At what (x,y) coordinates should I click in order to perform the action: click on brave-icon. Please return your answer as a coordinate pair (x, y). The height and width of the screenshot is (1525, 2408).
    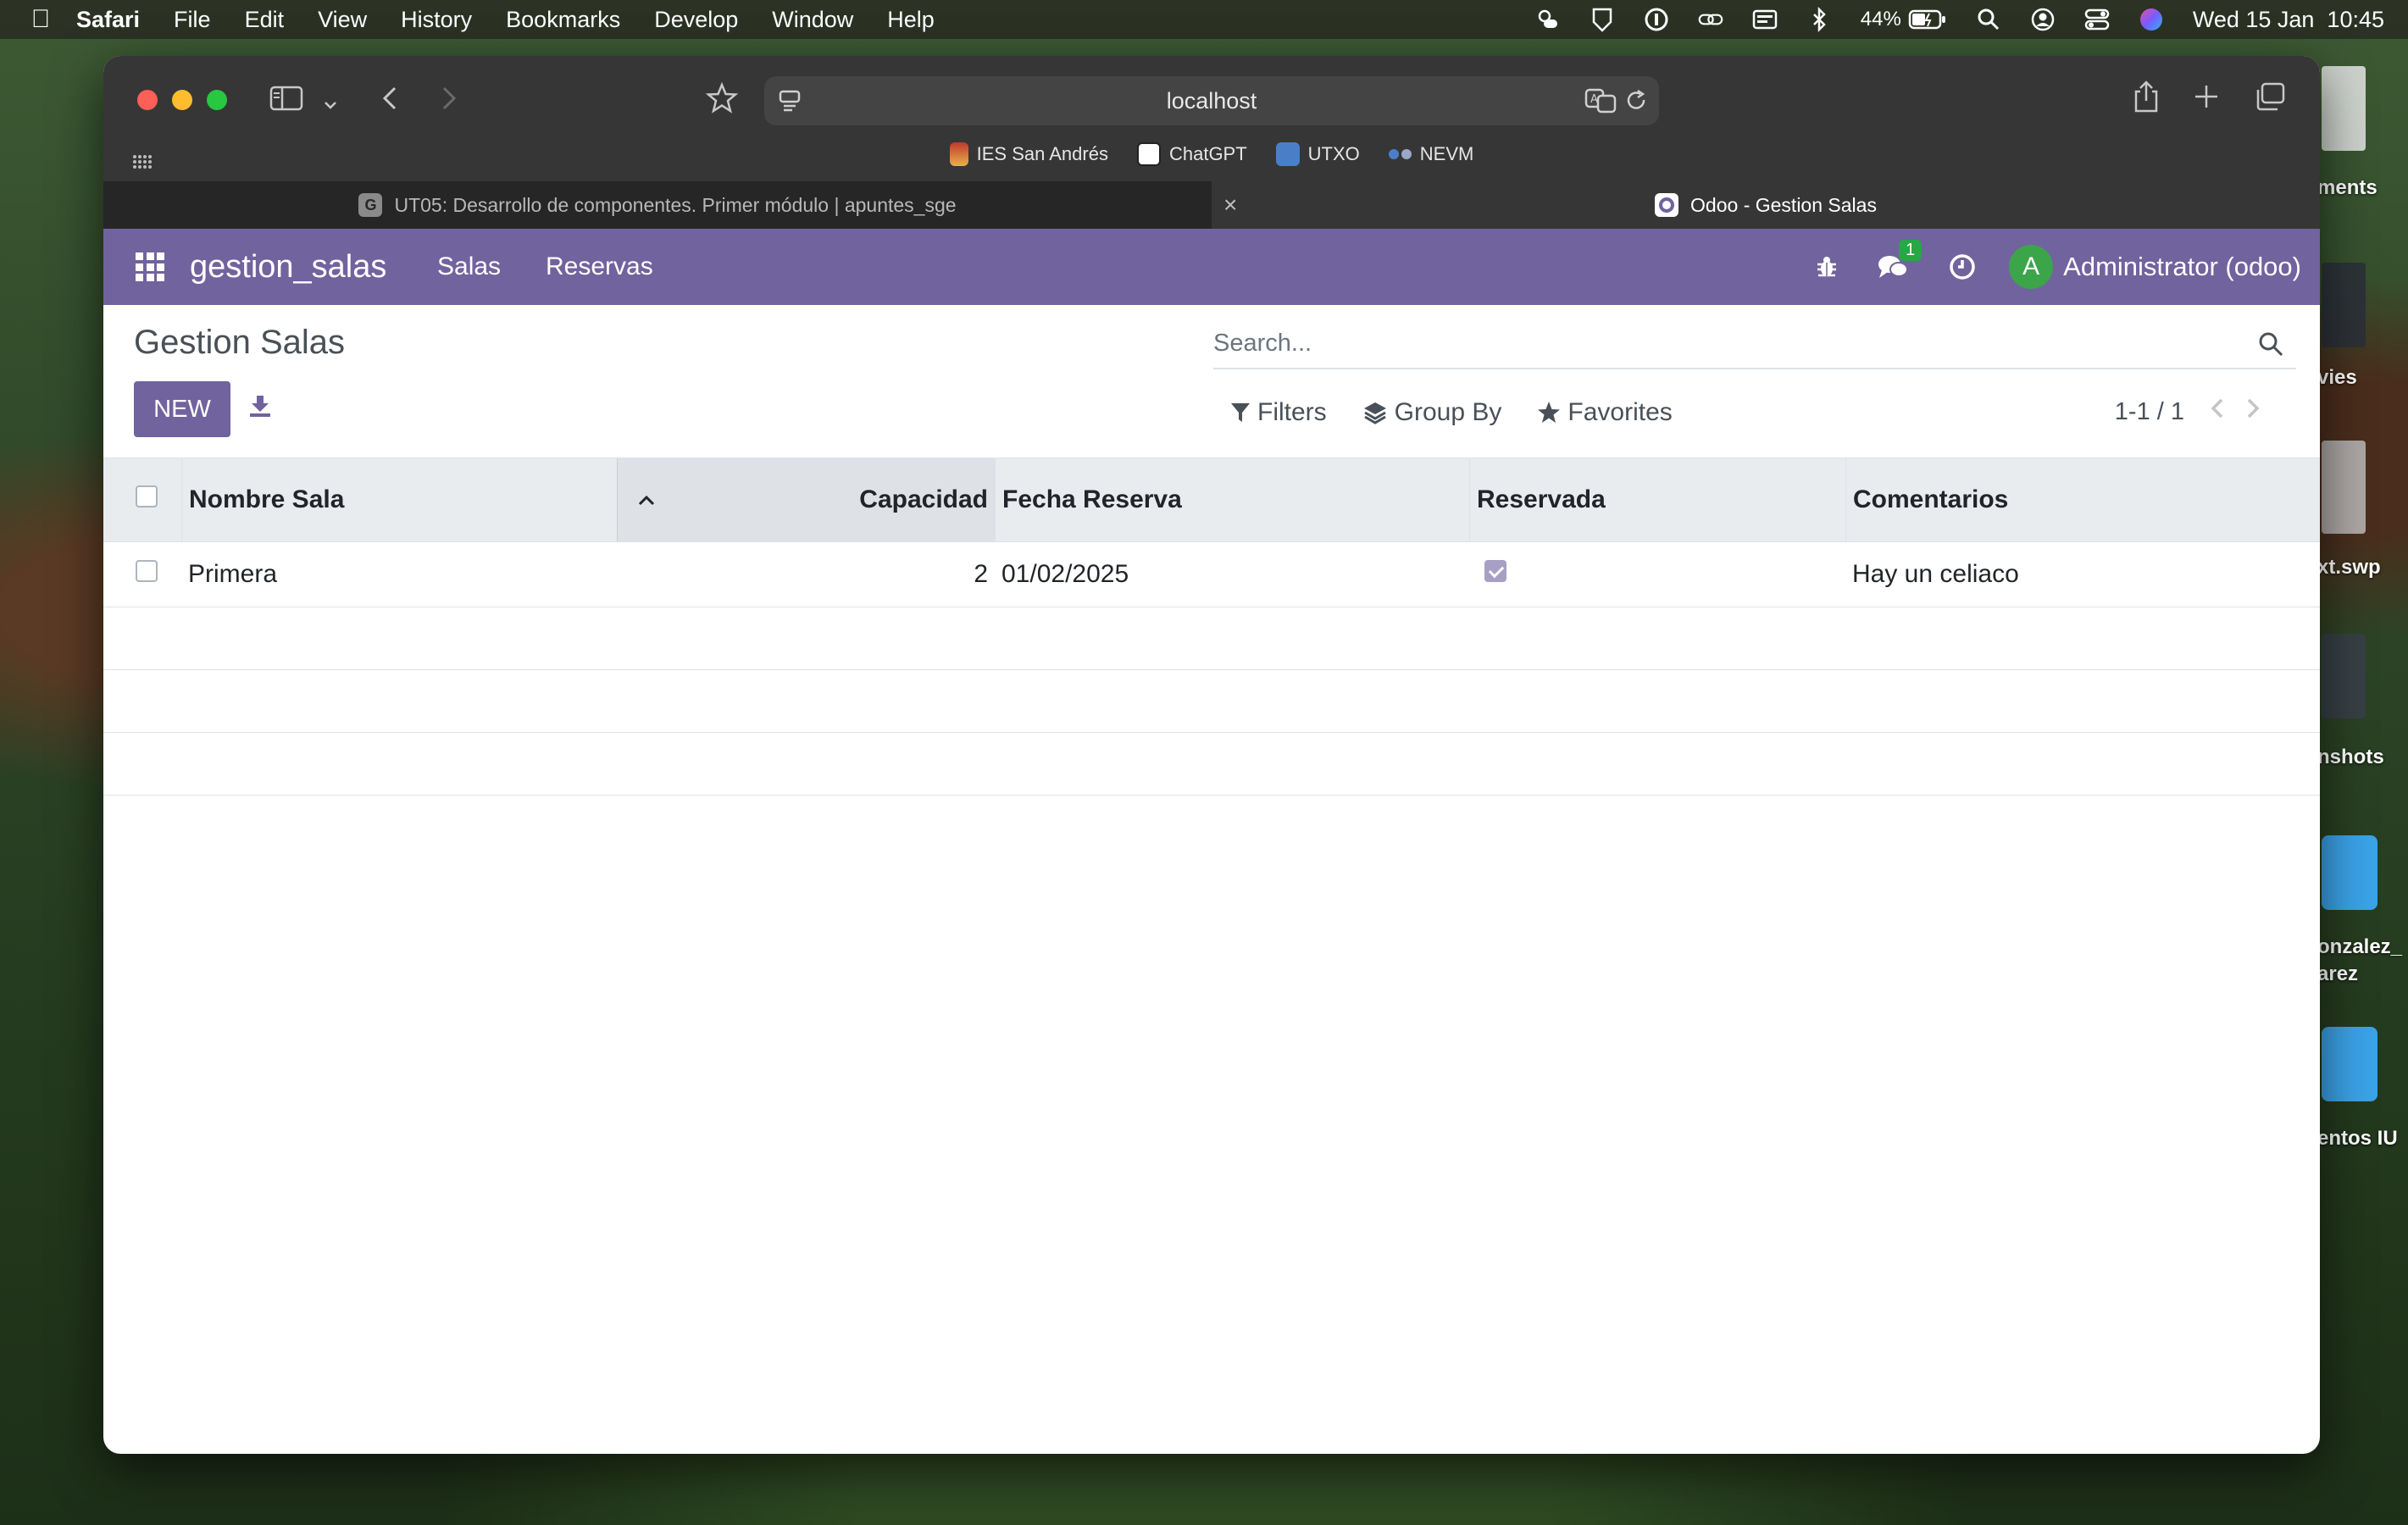
    Looking at the image, I should click on (1602, 19).